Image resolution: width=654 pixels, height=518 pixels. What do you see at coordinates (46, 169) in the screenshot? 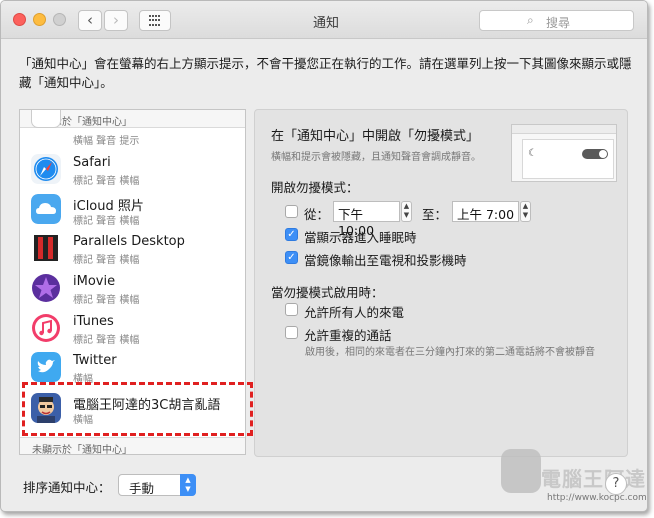
I see `safari-compass-icon` at bounding box center [46, 169].